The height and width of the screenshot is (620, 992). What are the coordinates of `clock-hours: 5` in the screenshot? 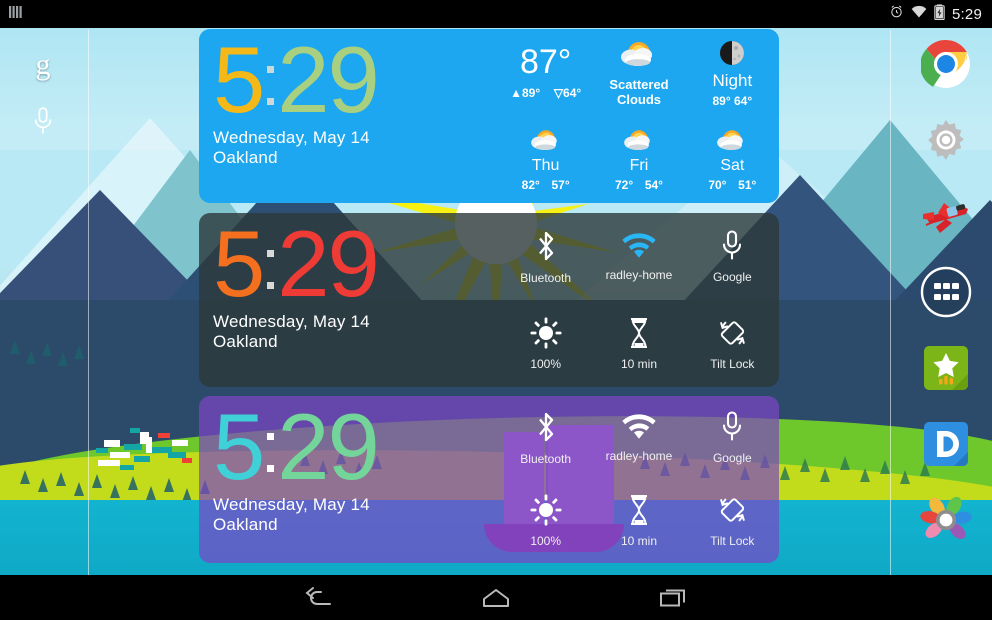 It's located at (239, 447).